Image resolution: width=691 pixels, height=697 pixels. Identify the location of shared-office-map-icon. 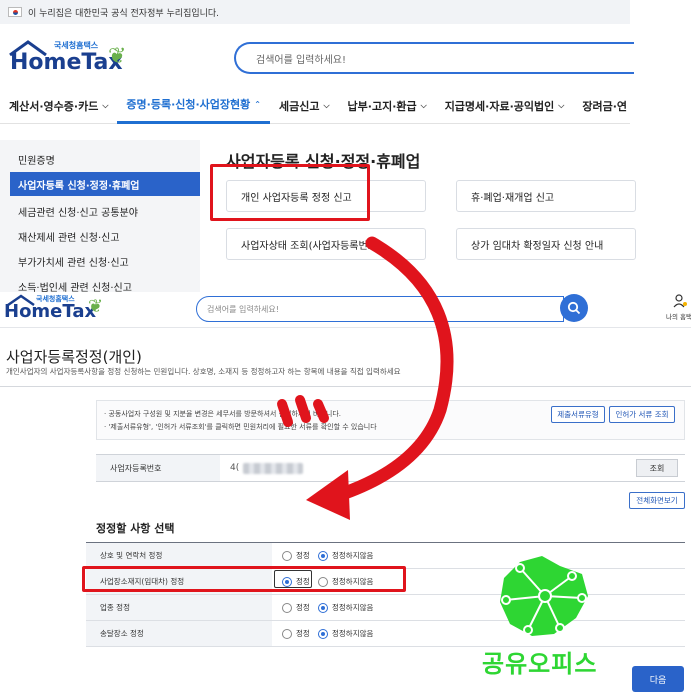
(544, 596).